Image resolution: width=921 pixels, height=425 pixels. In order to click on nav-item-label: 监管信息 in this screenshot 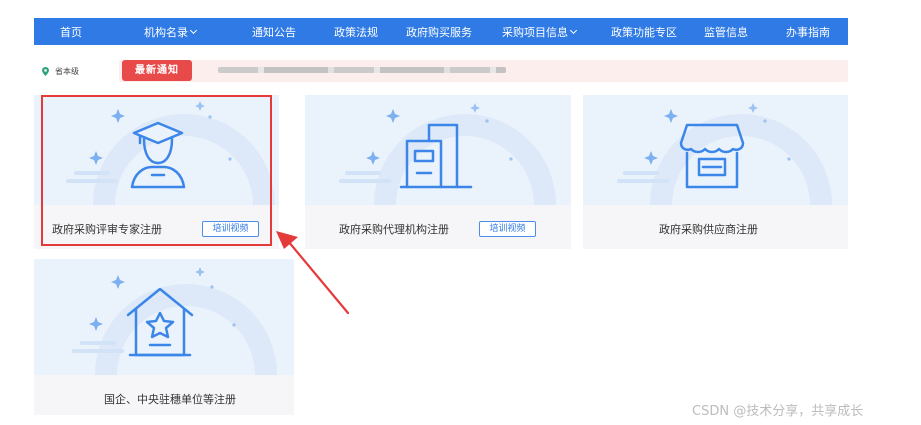, I will do `click(726, 32)`.